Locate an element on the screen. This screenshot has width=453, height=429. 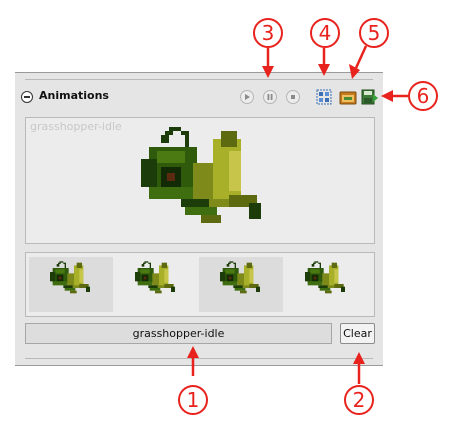
callout-3: 3 is located at coordinates (268, 33).